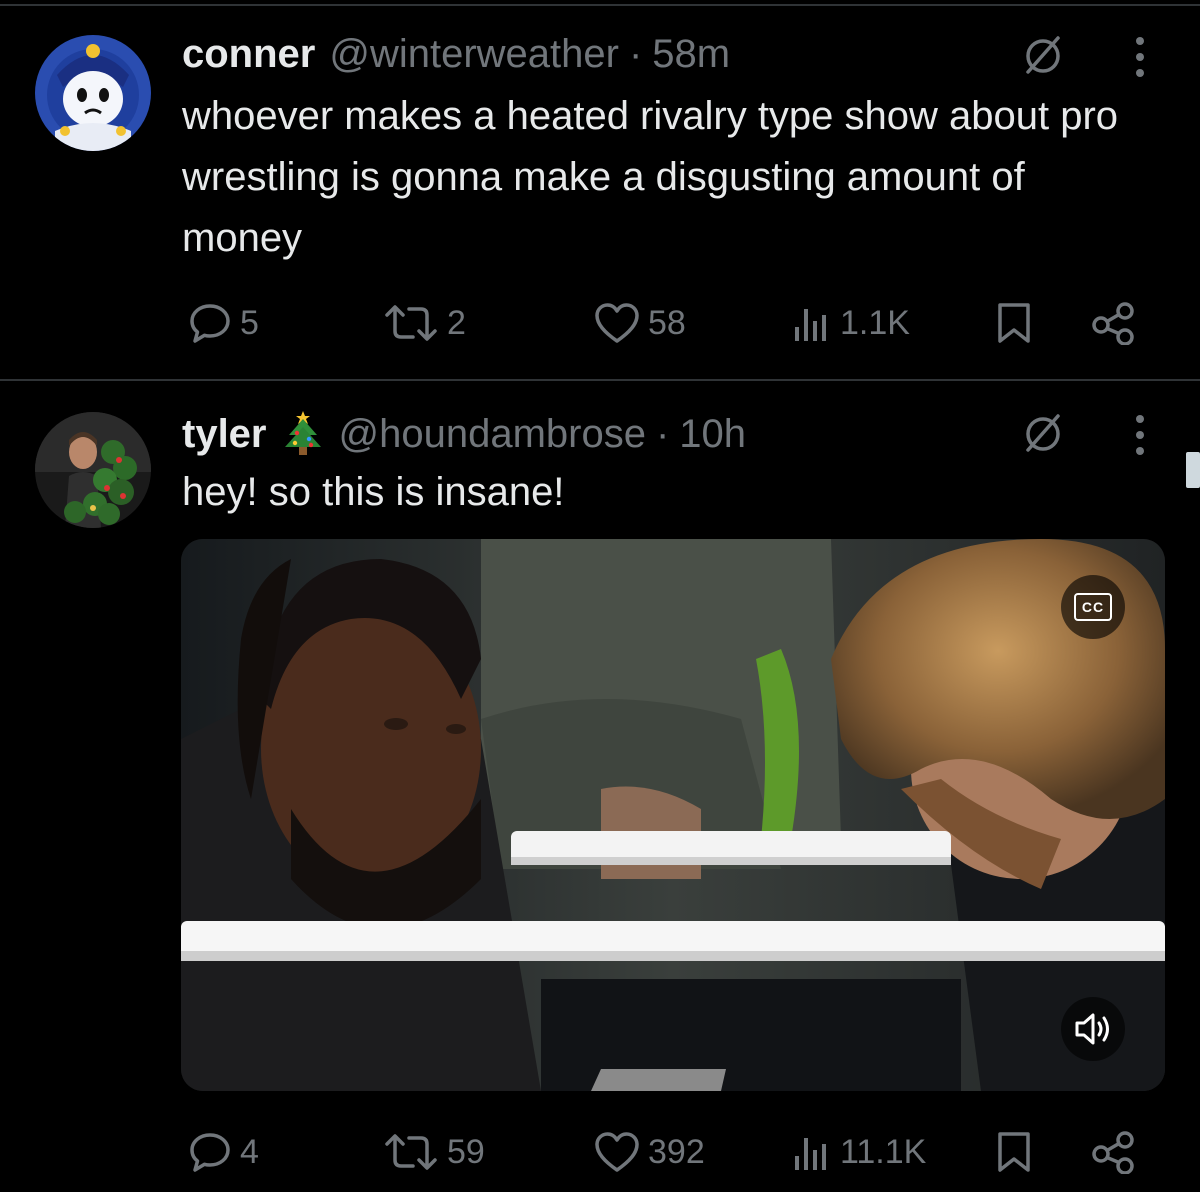 The width and height of the screenshot is (1200, 1192). Describe the element at coordinates (303, 434) in the screenshot. I see `christmas-tree-emoji` at that location.